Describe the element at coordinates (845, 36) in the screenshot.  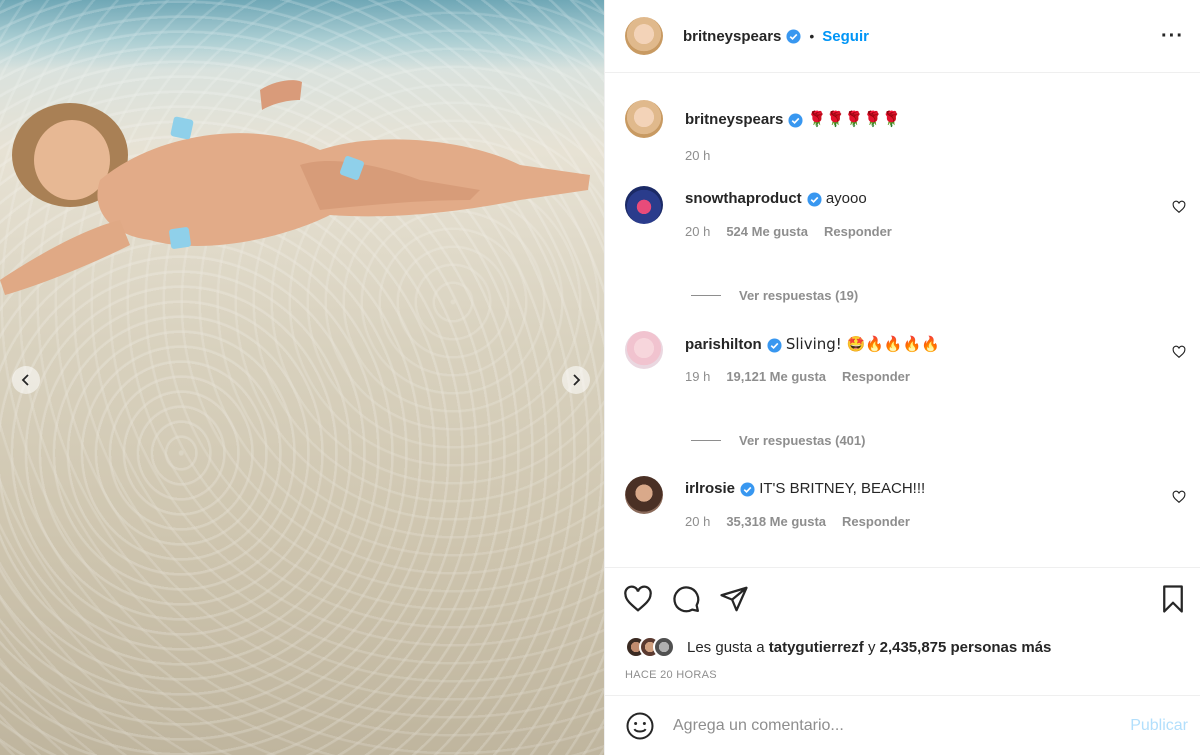
I see `follow-button: Seguir` at that location.